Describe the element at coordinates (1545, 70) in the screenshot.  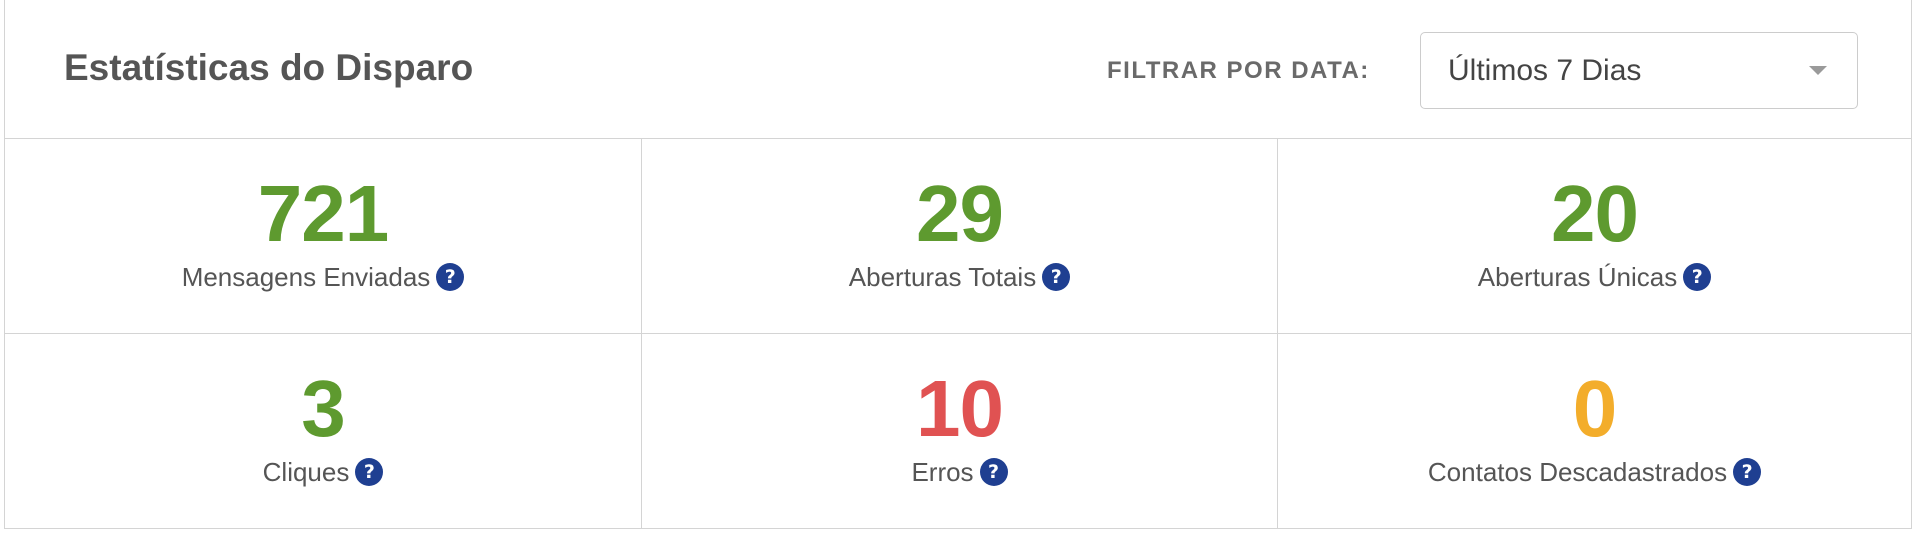
I see `date-filter-selected-value: Últimos 7 Dias` at that location.